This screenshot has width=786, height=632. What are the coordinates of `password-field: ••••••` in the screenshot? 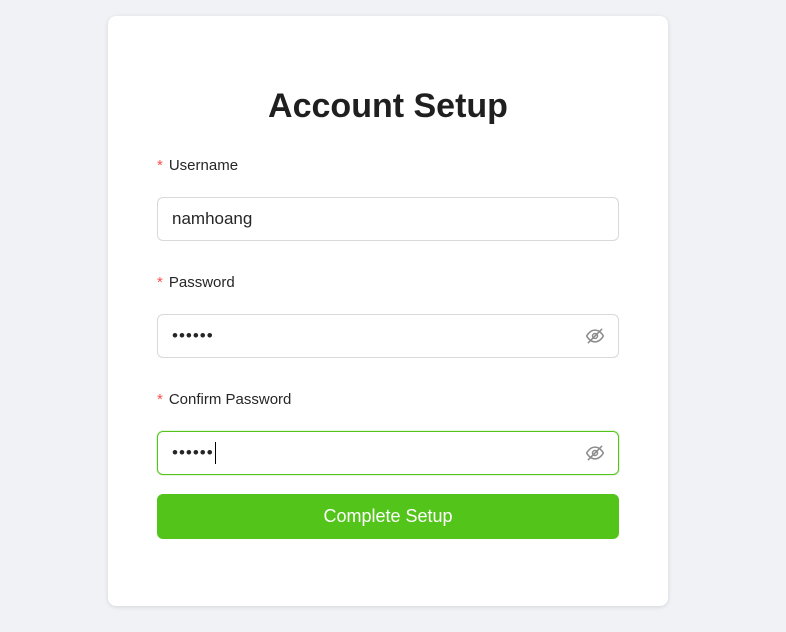 It's located at (388, 336).